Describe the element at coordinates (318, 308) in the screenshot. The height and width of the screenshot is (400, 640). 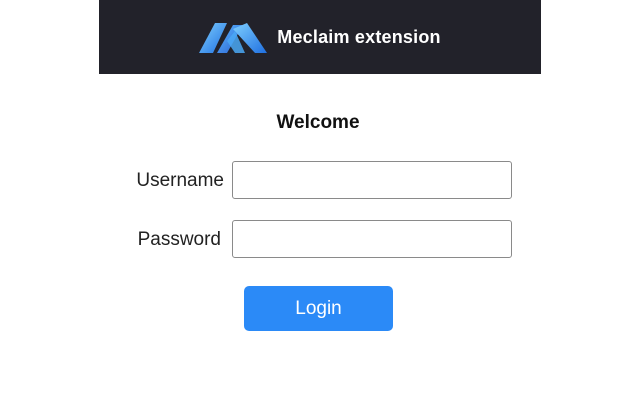
I see `login-button: Login` at that location.